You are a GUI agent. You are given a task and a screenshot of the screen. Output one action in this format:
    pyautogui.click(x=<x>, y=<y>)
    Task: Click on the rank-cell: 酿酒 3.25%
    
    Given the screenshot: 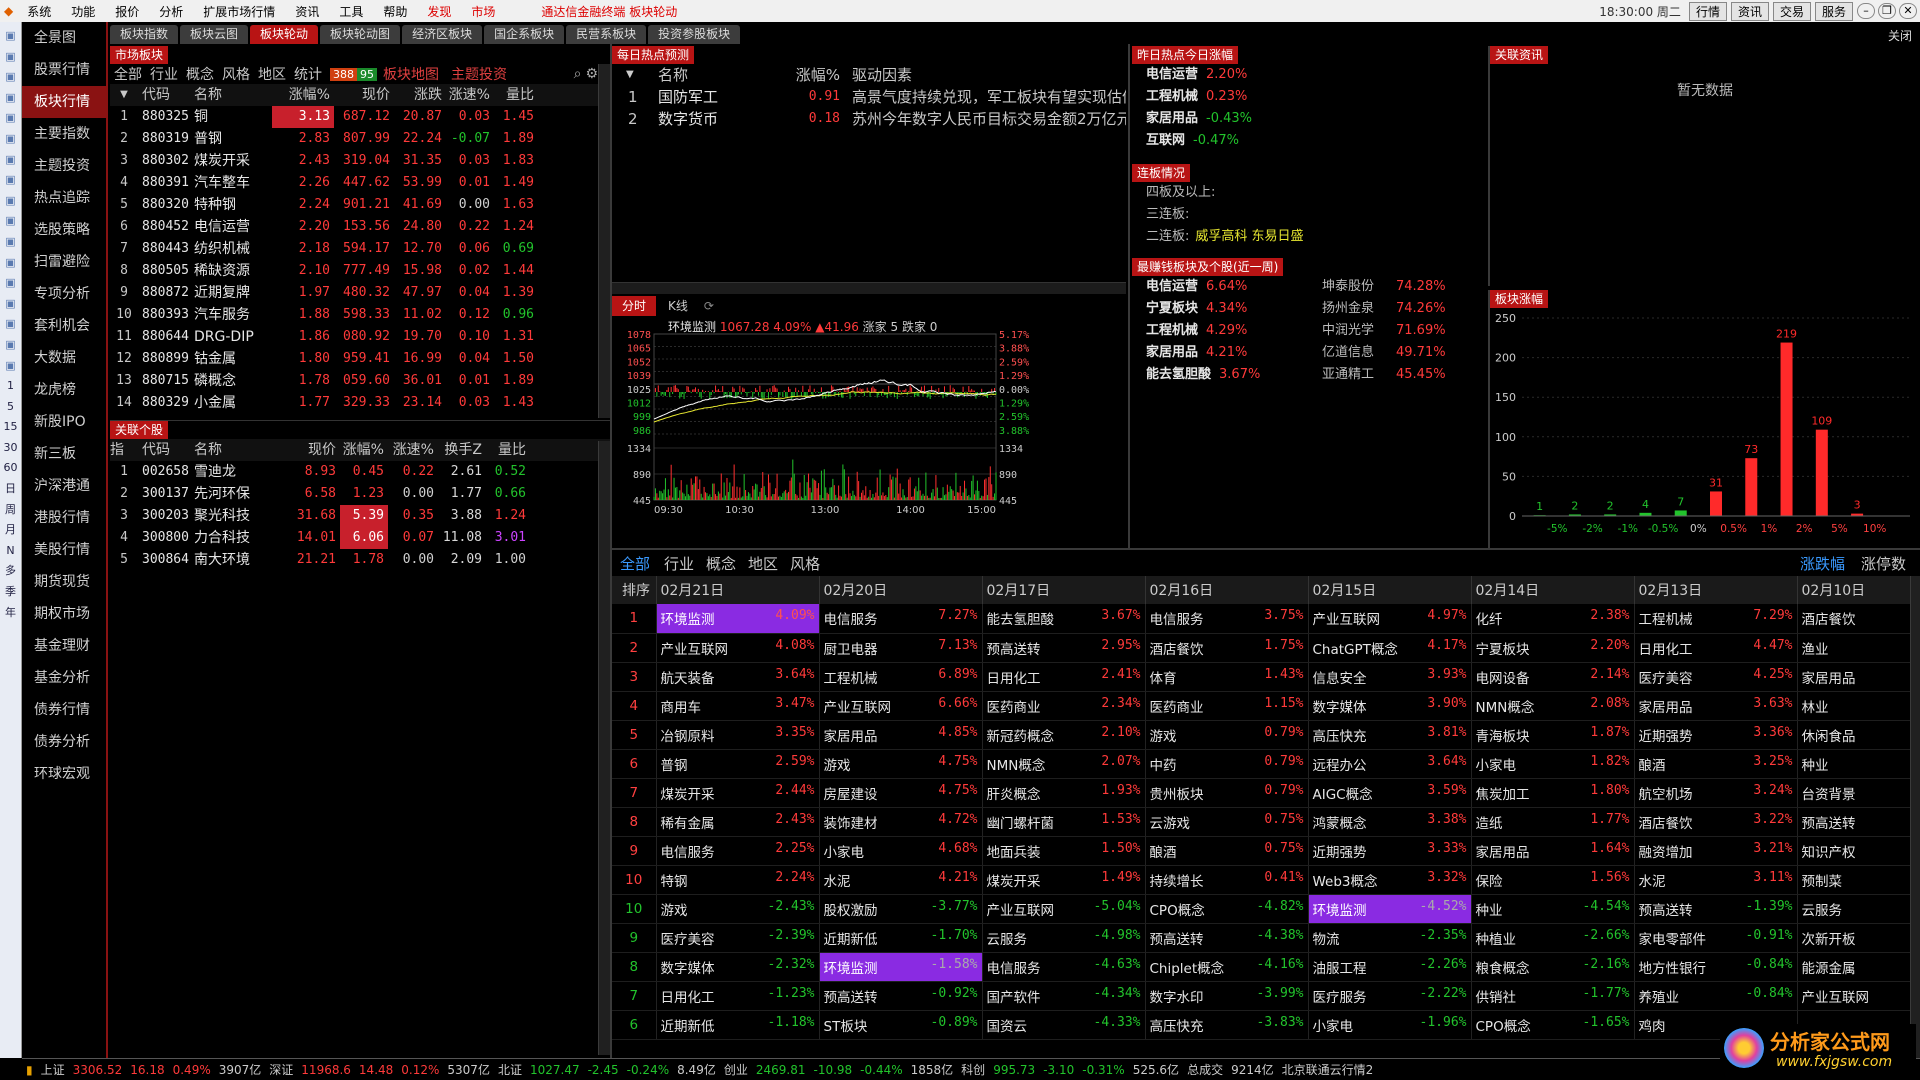 What is the action you would take?
    pyautogui.click(x=1715, y=764)
    